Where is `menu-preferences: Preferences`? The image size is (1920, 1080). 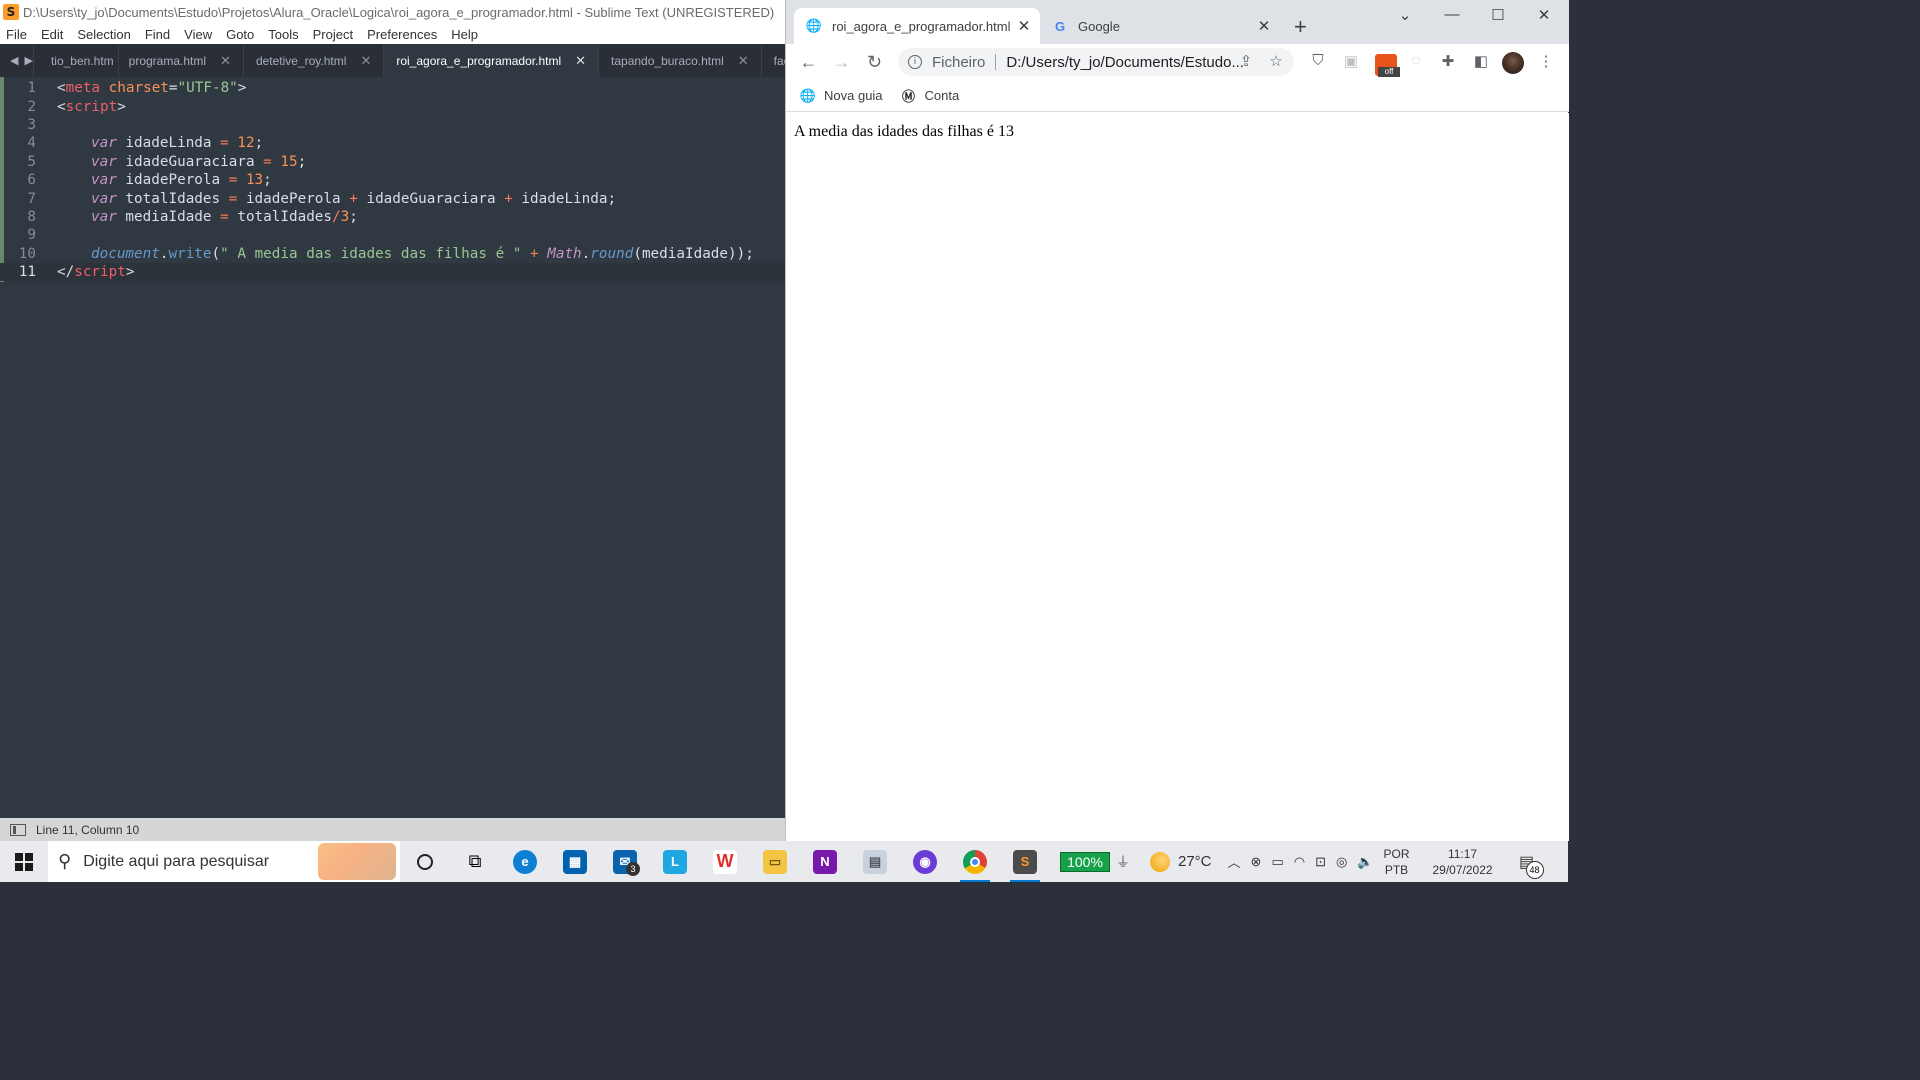 menu-preferences: Preferences is located at coordinates (402, 34).